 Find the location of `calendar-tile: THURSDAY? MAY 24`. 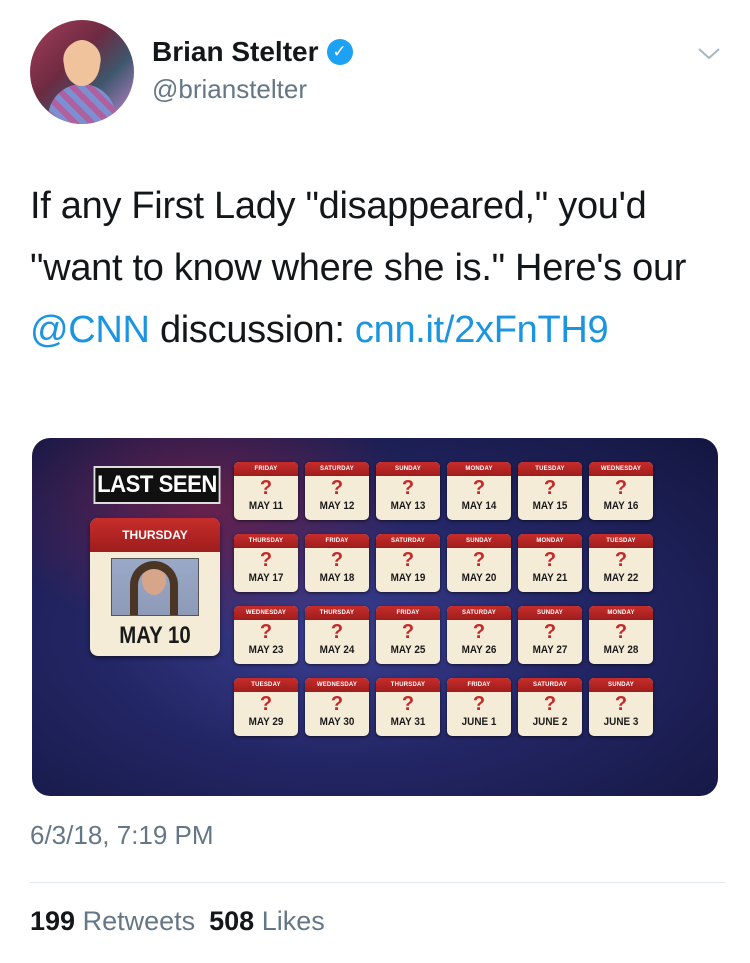

calendar-tile: THURSDAY? MAY 24 is located at coordinates (337, 635).